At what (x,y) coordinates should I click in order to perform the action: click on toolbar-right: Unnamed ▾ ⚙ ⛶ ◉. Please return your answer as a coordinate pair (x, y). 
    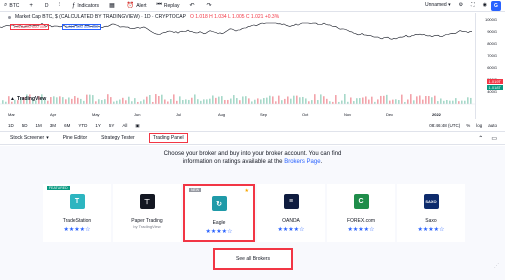
    Looking at the image, I should click on (456, 5).